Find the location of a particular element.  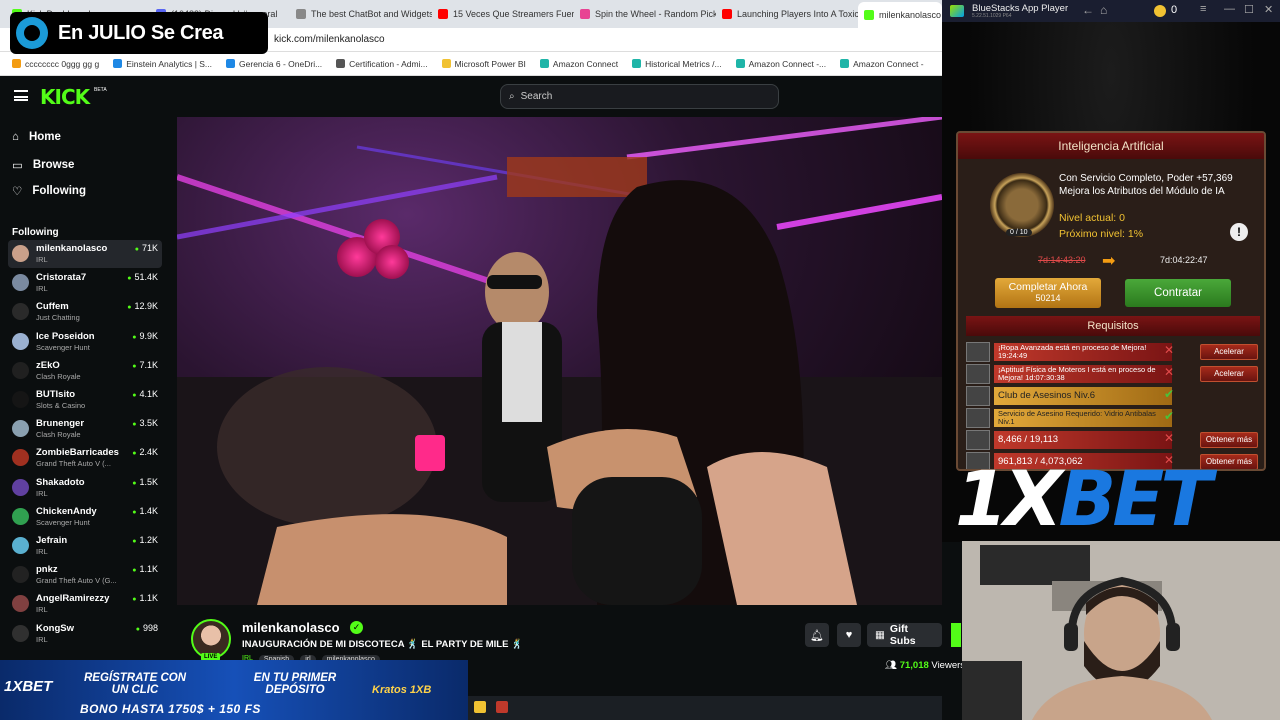

panel-title: Inteligencia Artificial is located at coordinates (1111, 146).